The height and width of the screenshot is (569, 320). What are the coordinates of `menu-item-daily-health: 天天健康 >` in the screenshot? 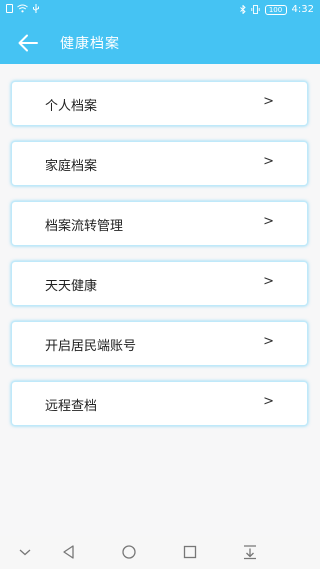 It's located at (159, 283).